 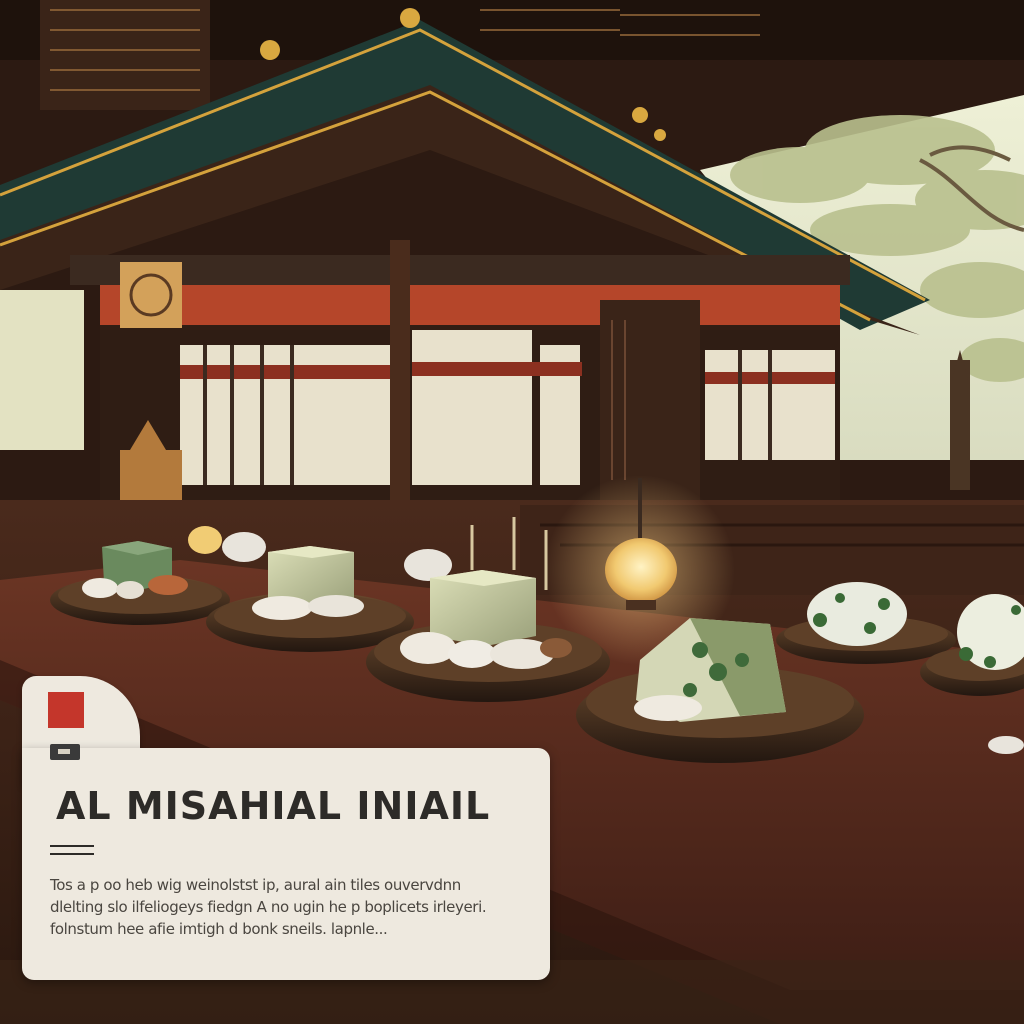 What do you see at coordinates (65, 752) in the screenshot?
I see `tag-icon` at bounding box center [65, 752].